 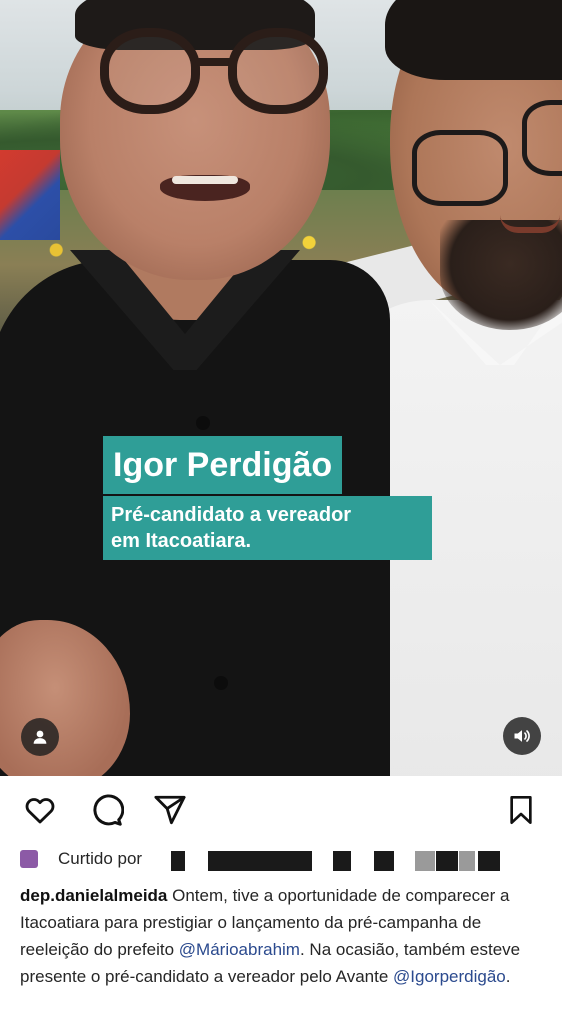 I want to click on speaker-icon, so click(x=522, y=736).